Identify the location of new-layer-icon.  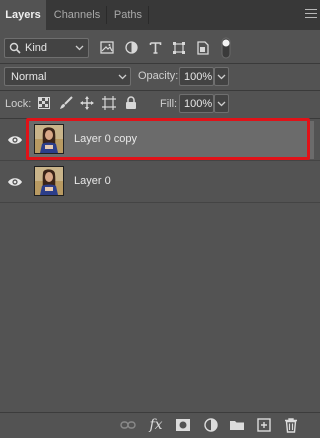
(264, 425).